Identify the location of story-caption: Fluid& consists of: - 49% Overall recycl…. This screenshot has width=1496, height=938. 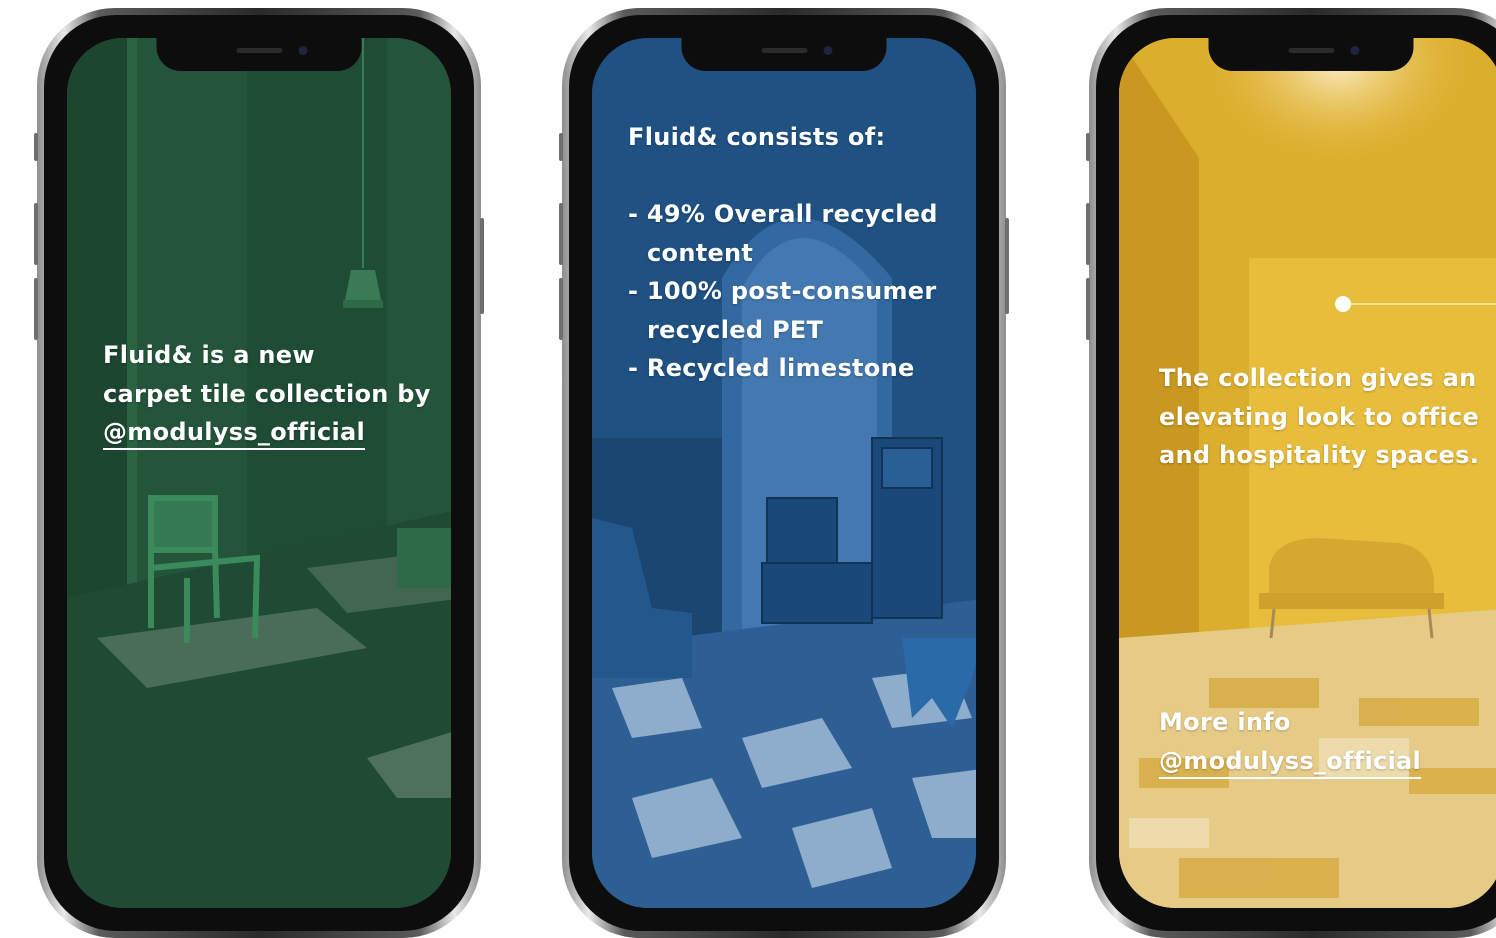
(783, 253).